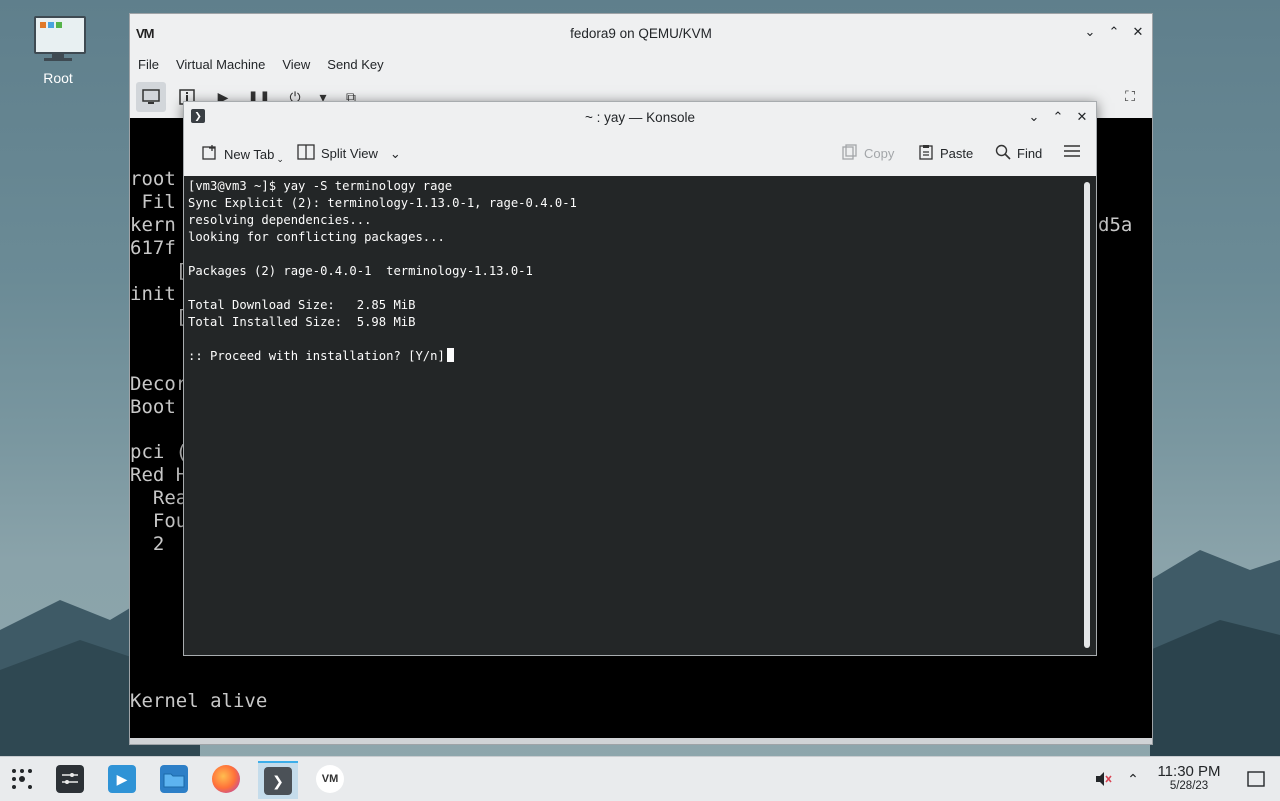 This screenshot has width=1280, height=801. Describe the element at coordinates (296, 64) in the screenshot. I see `menu-view: View` at that location.